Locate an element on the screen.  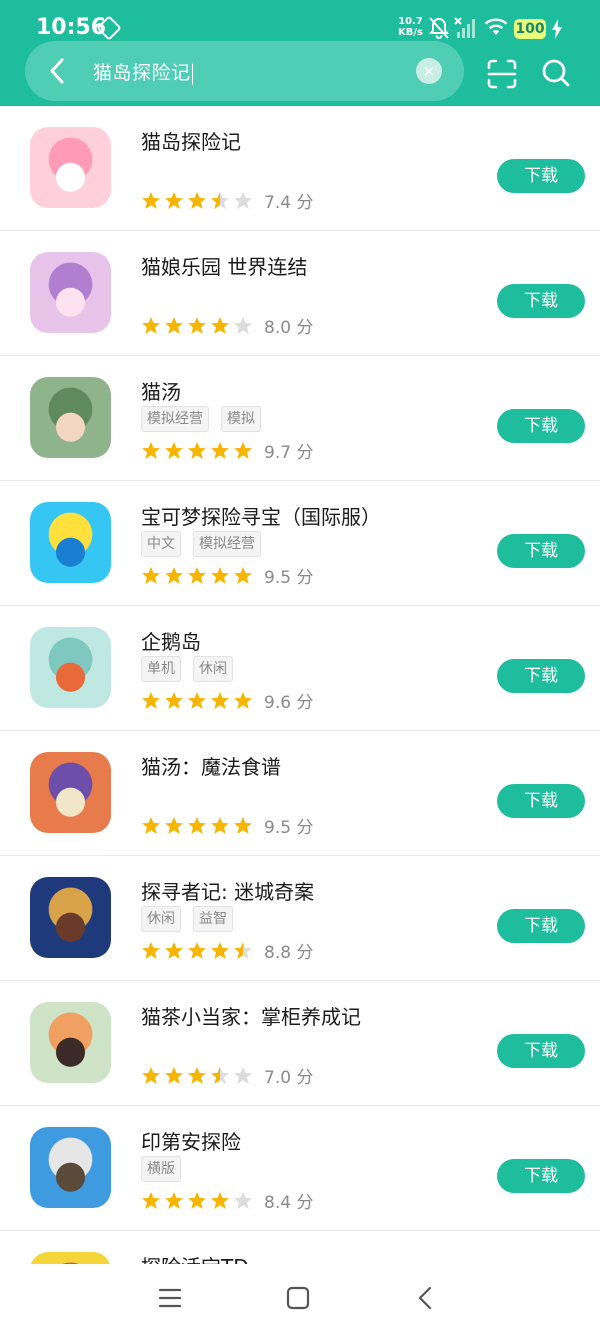
app-title: 猫娘乐园 世界连结 is located at coordinates (224, 265).